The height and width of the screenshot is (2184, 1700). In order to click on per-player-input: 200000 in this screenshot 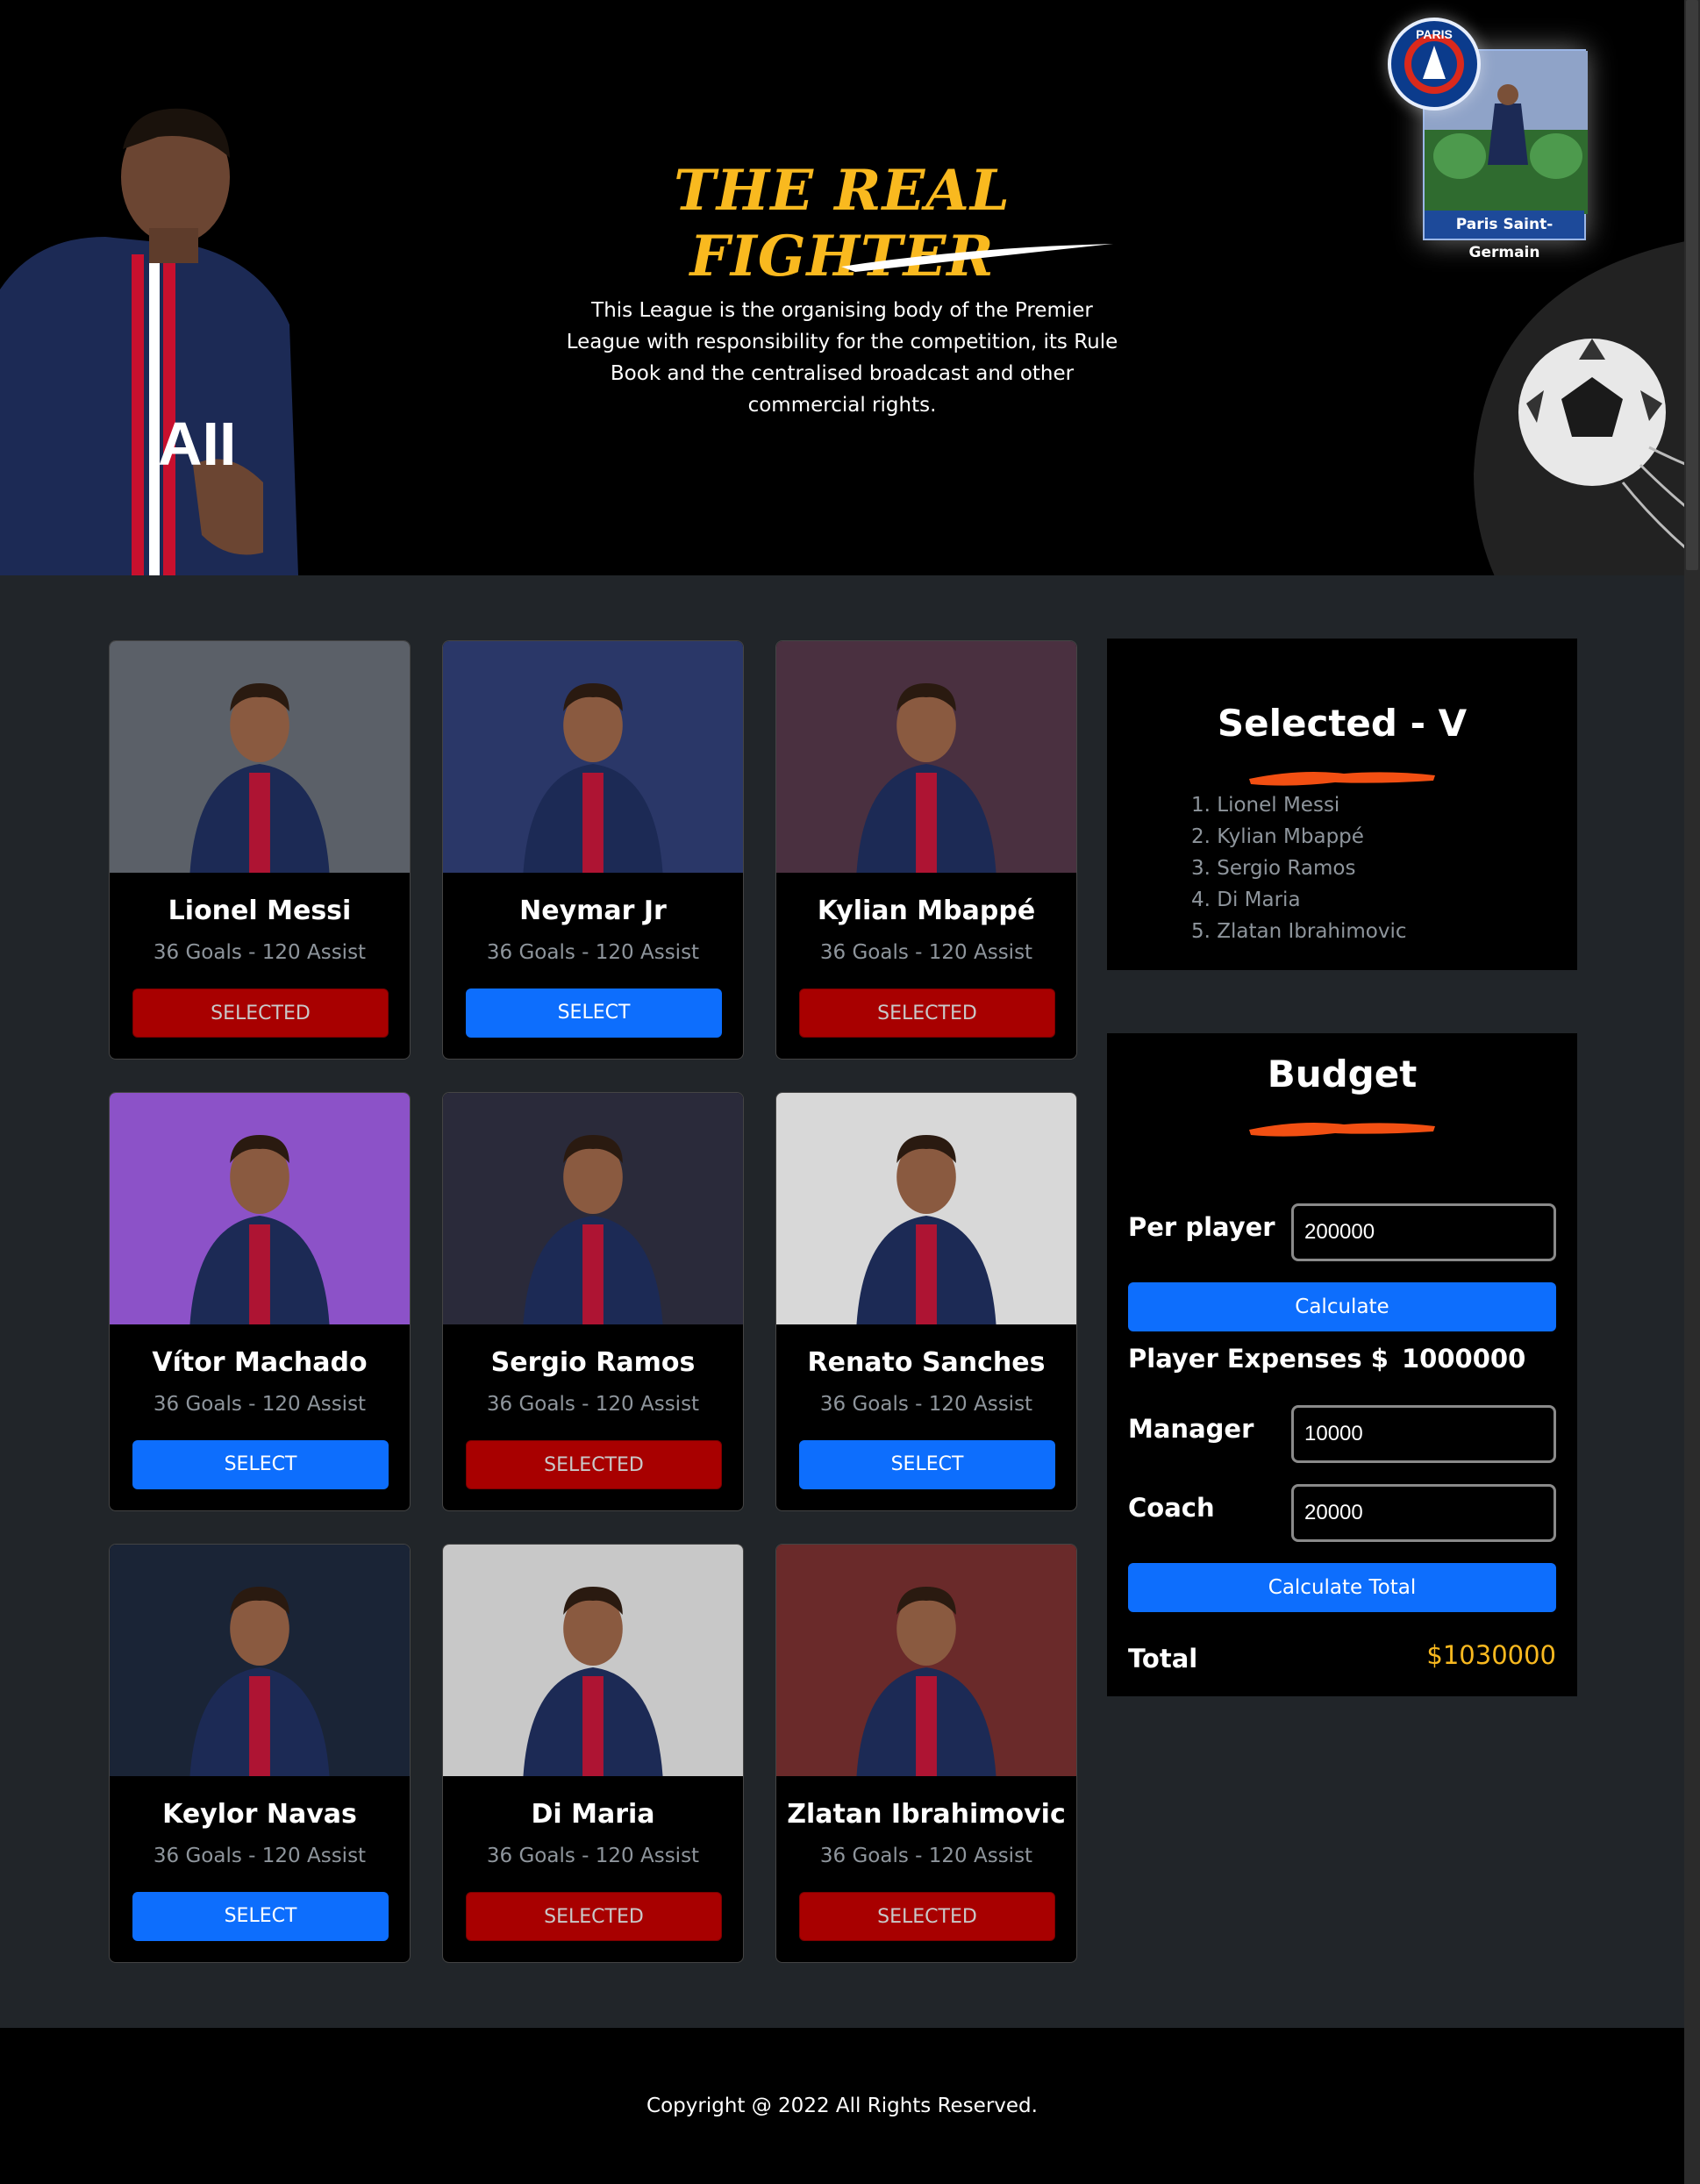, I will do `click(1423, 1232)`.